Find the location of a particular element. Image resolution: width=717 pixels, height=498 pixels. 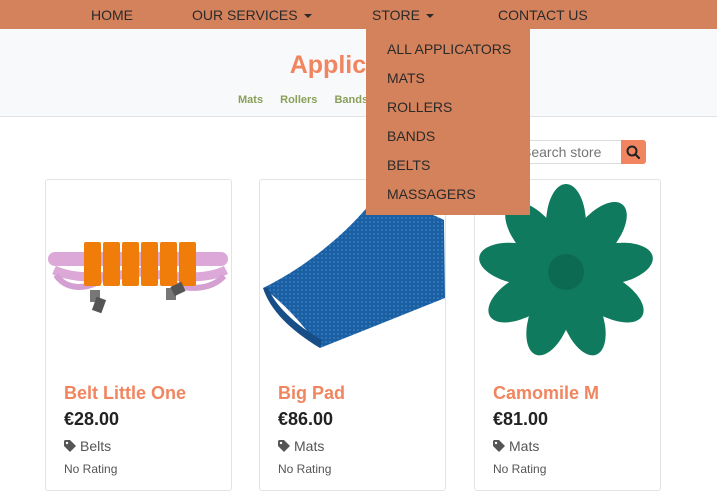

product-category: Belts is located at coordinates (87, 446).